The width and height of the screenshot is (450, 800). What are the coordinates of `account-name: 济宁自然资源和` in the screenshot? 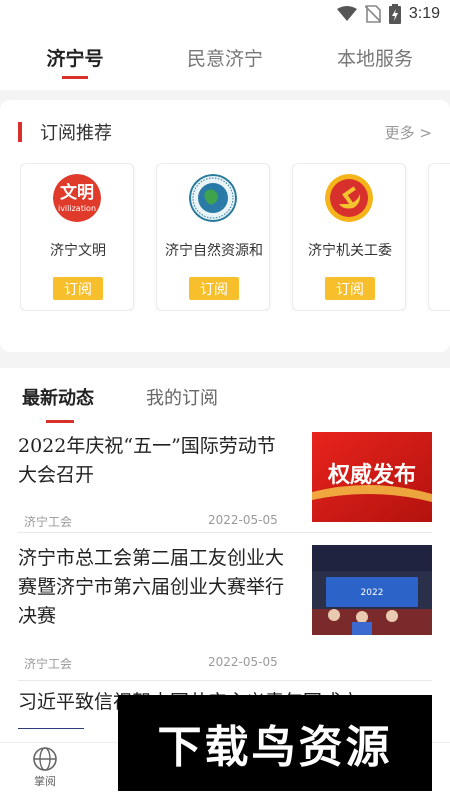 It's located at (214, 251).